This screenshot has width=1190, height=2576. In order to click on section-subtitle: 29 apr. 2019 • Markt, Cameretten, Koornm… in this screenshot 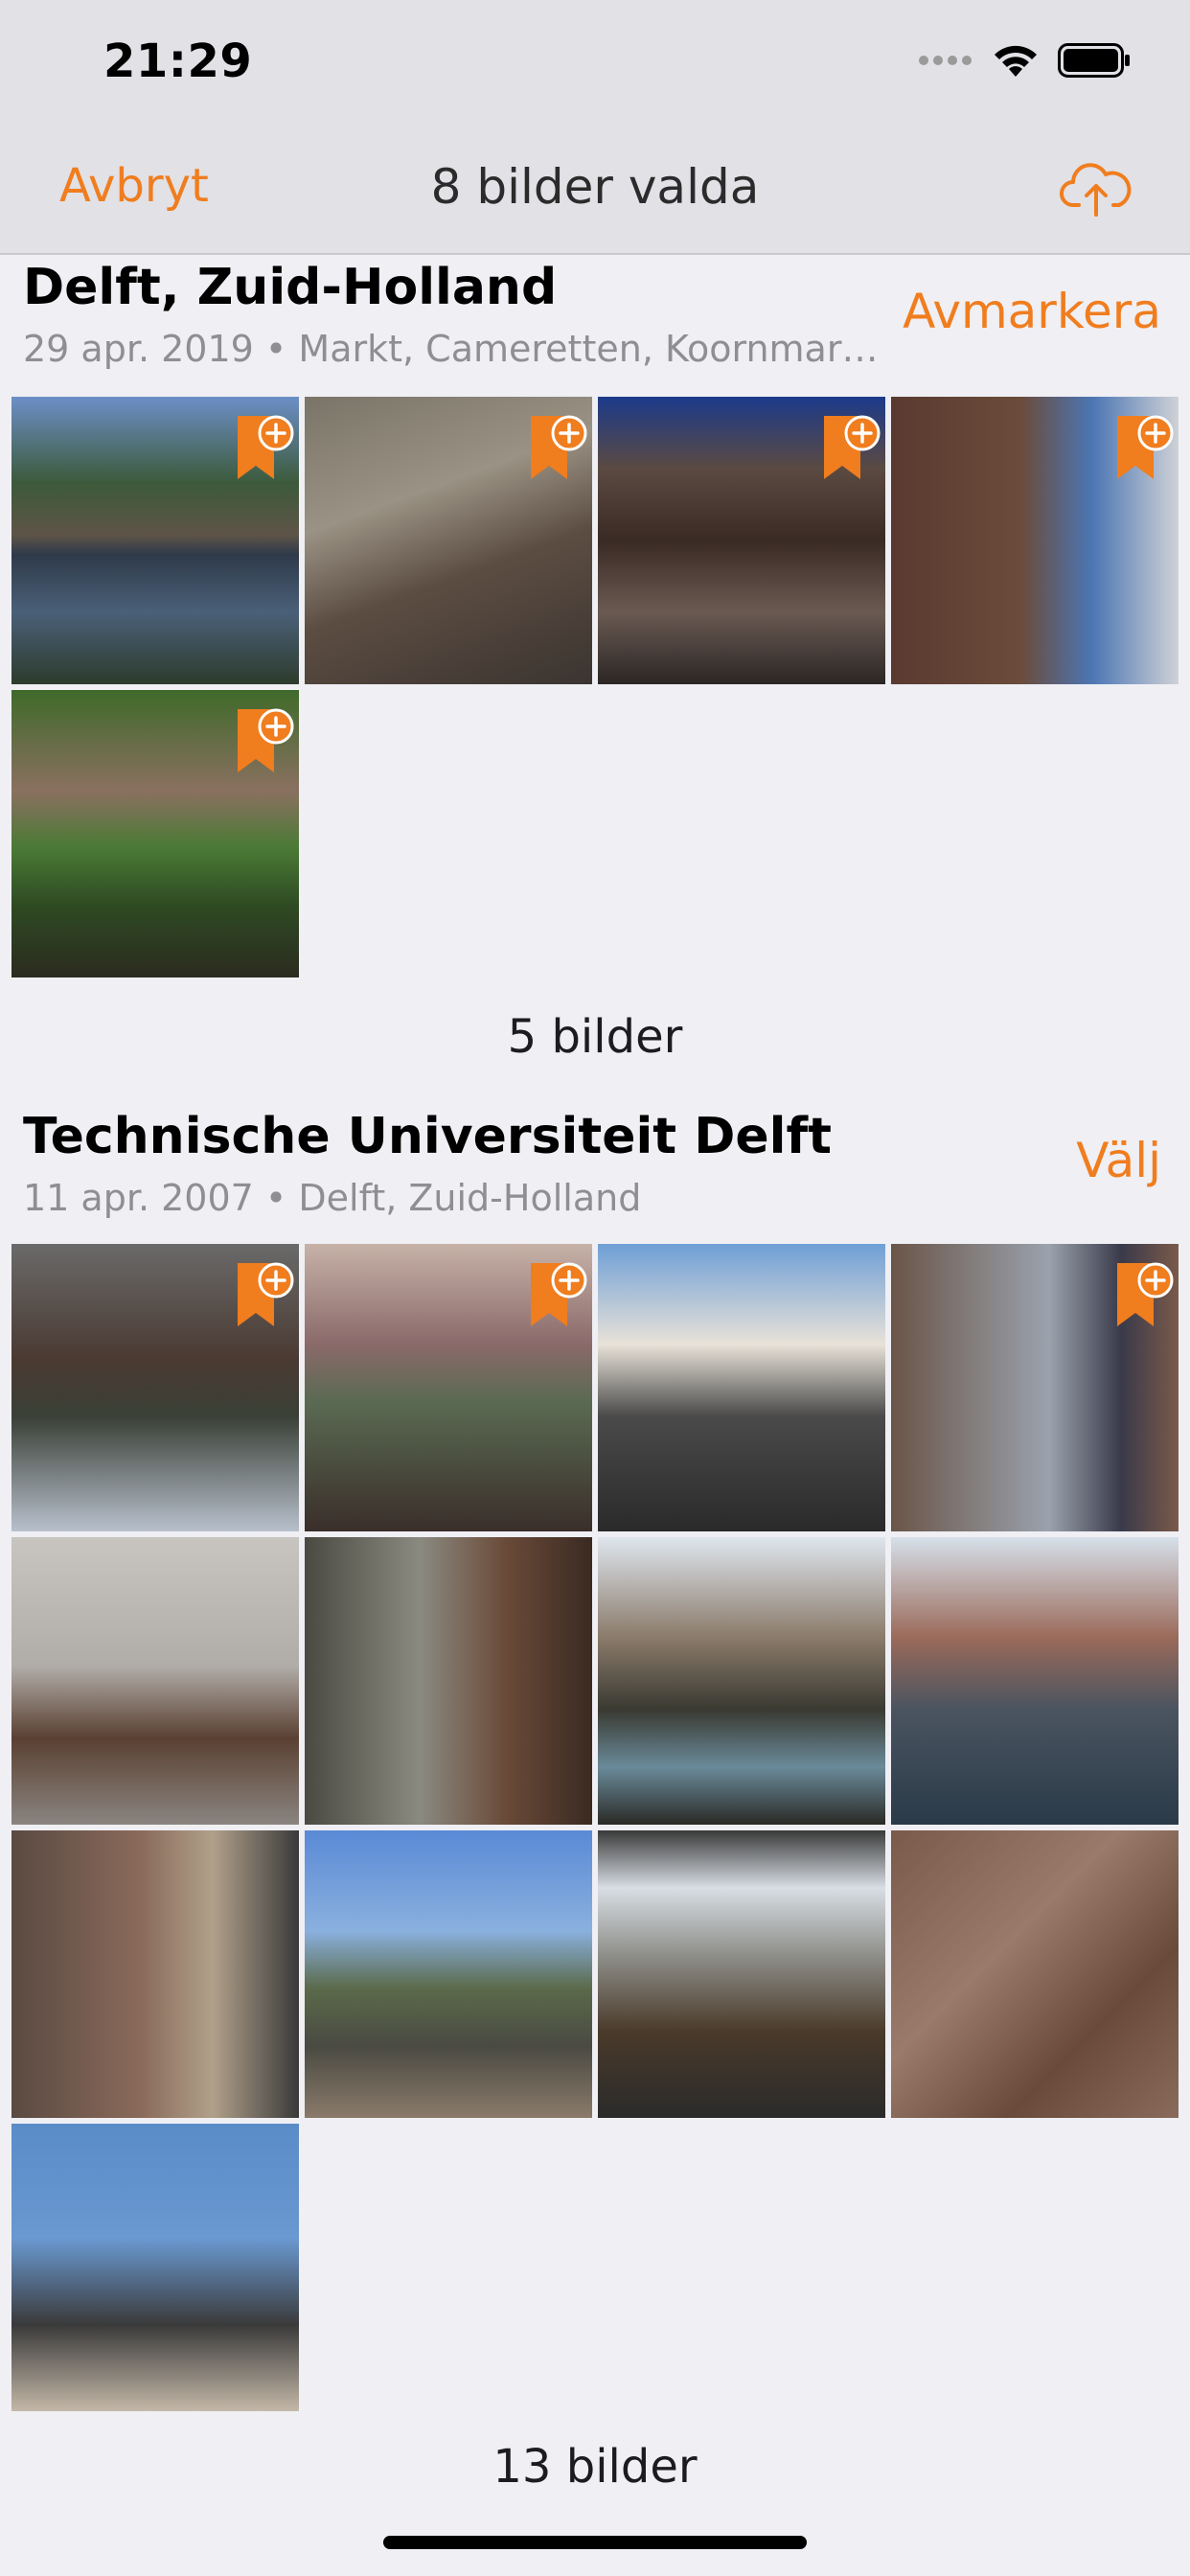, I will do `click(454, 349)`.